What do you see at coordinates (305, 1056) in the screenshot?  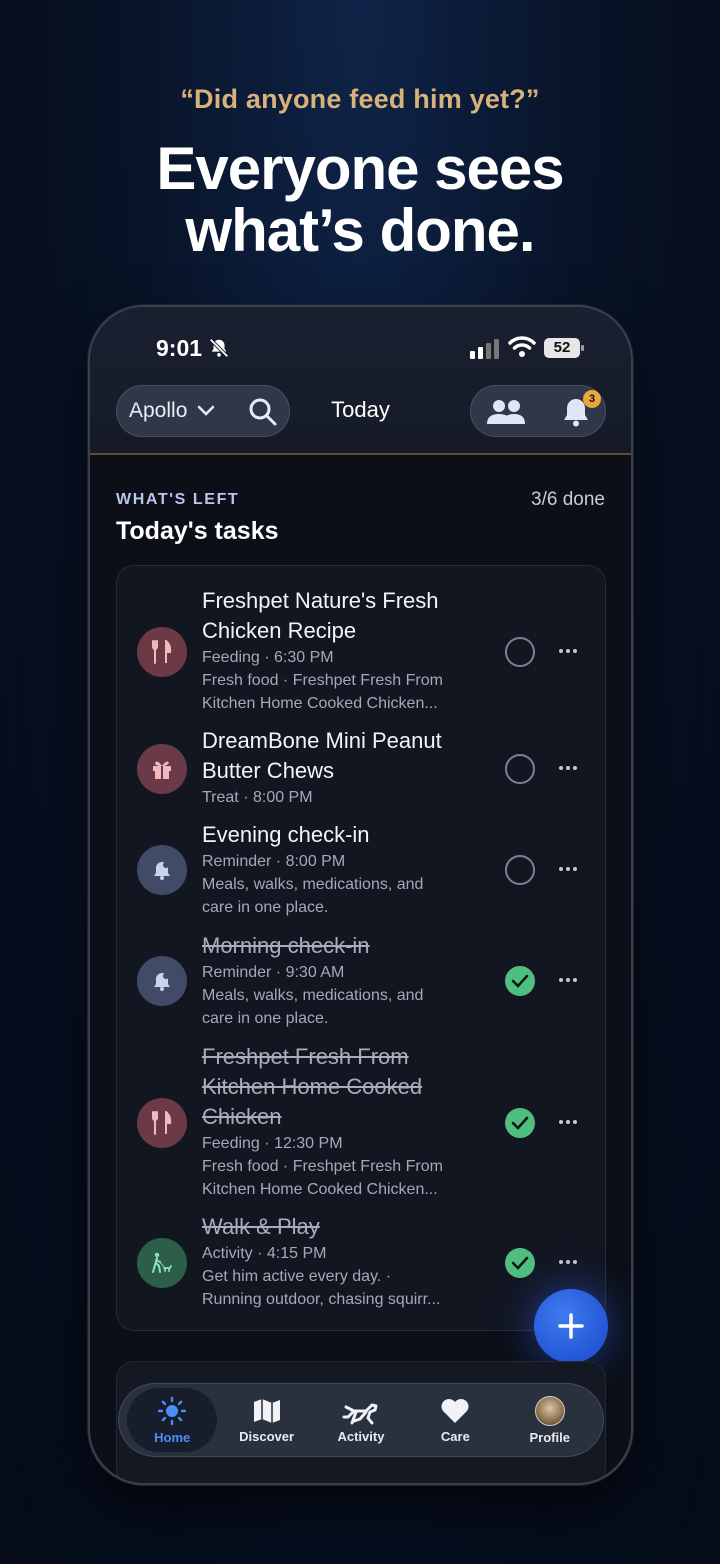 I see `task-title-line: Freshpet Fresh From` at bounding box center [305, 1056].